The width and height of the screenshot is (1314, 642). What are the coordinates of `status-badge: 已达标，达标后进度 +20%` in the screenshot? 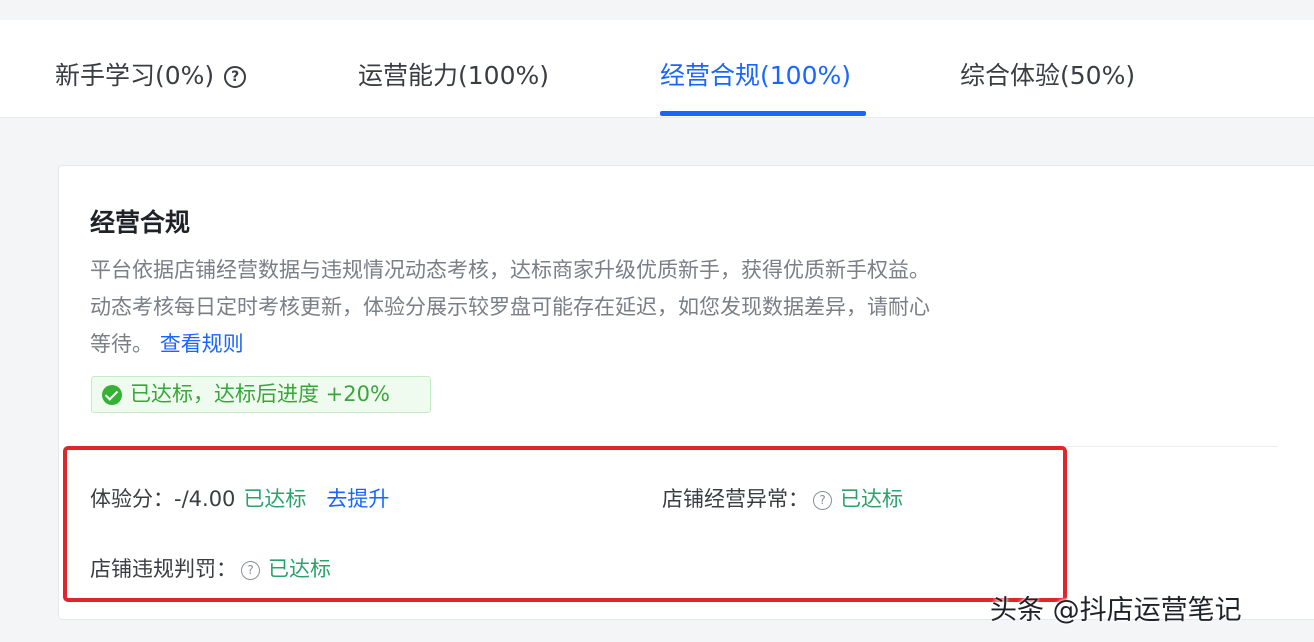 It's located at (261, 394).